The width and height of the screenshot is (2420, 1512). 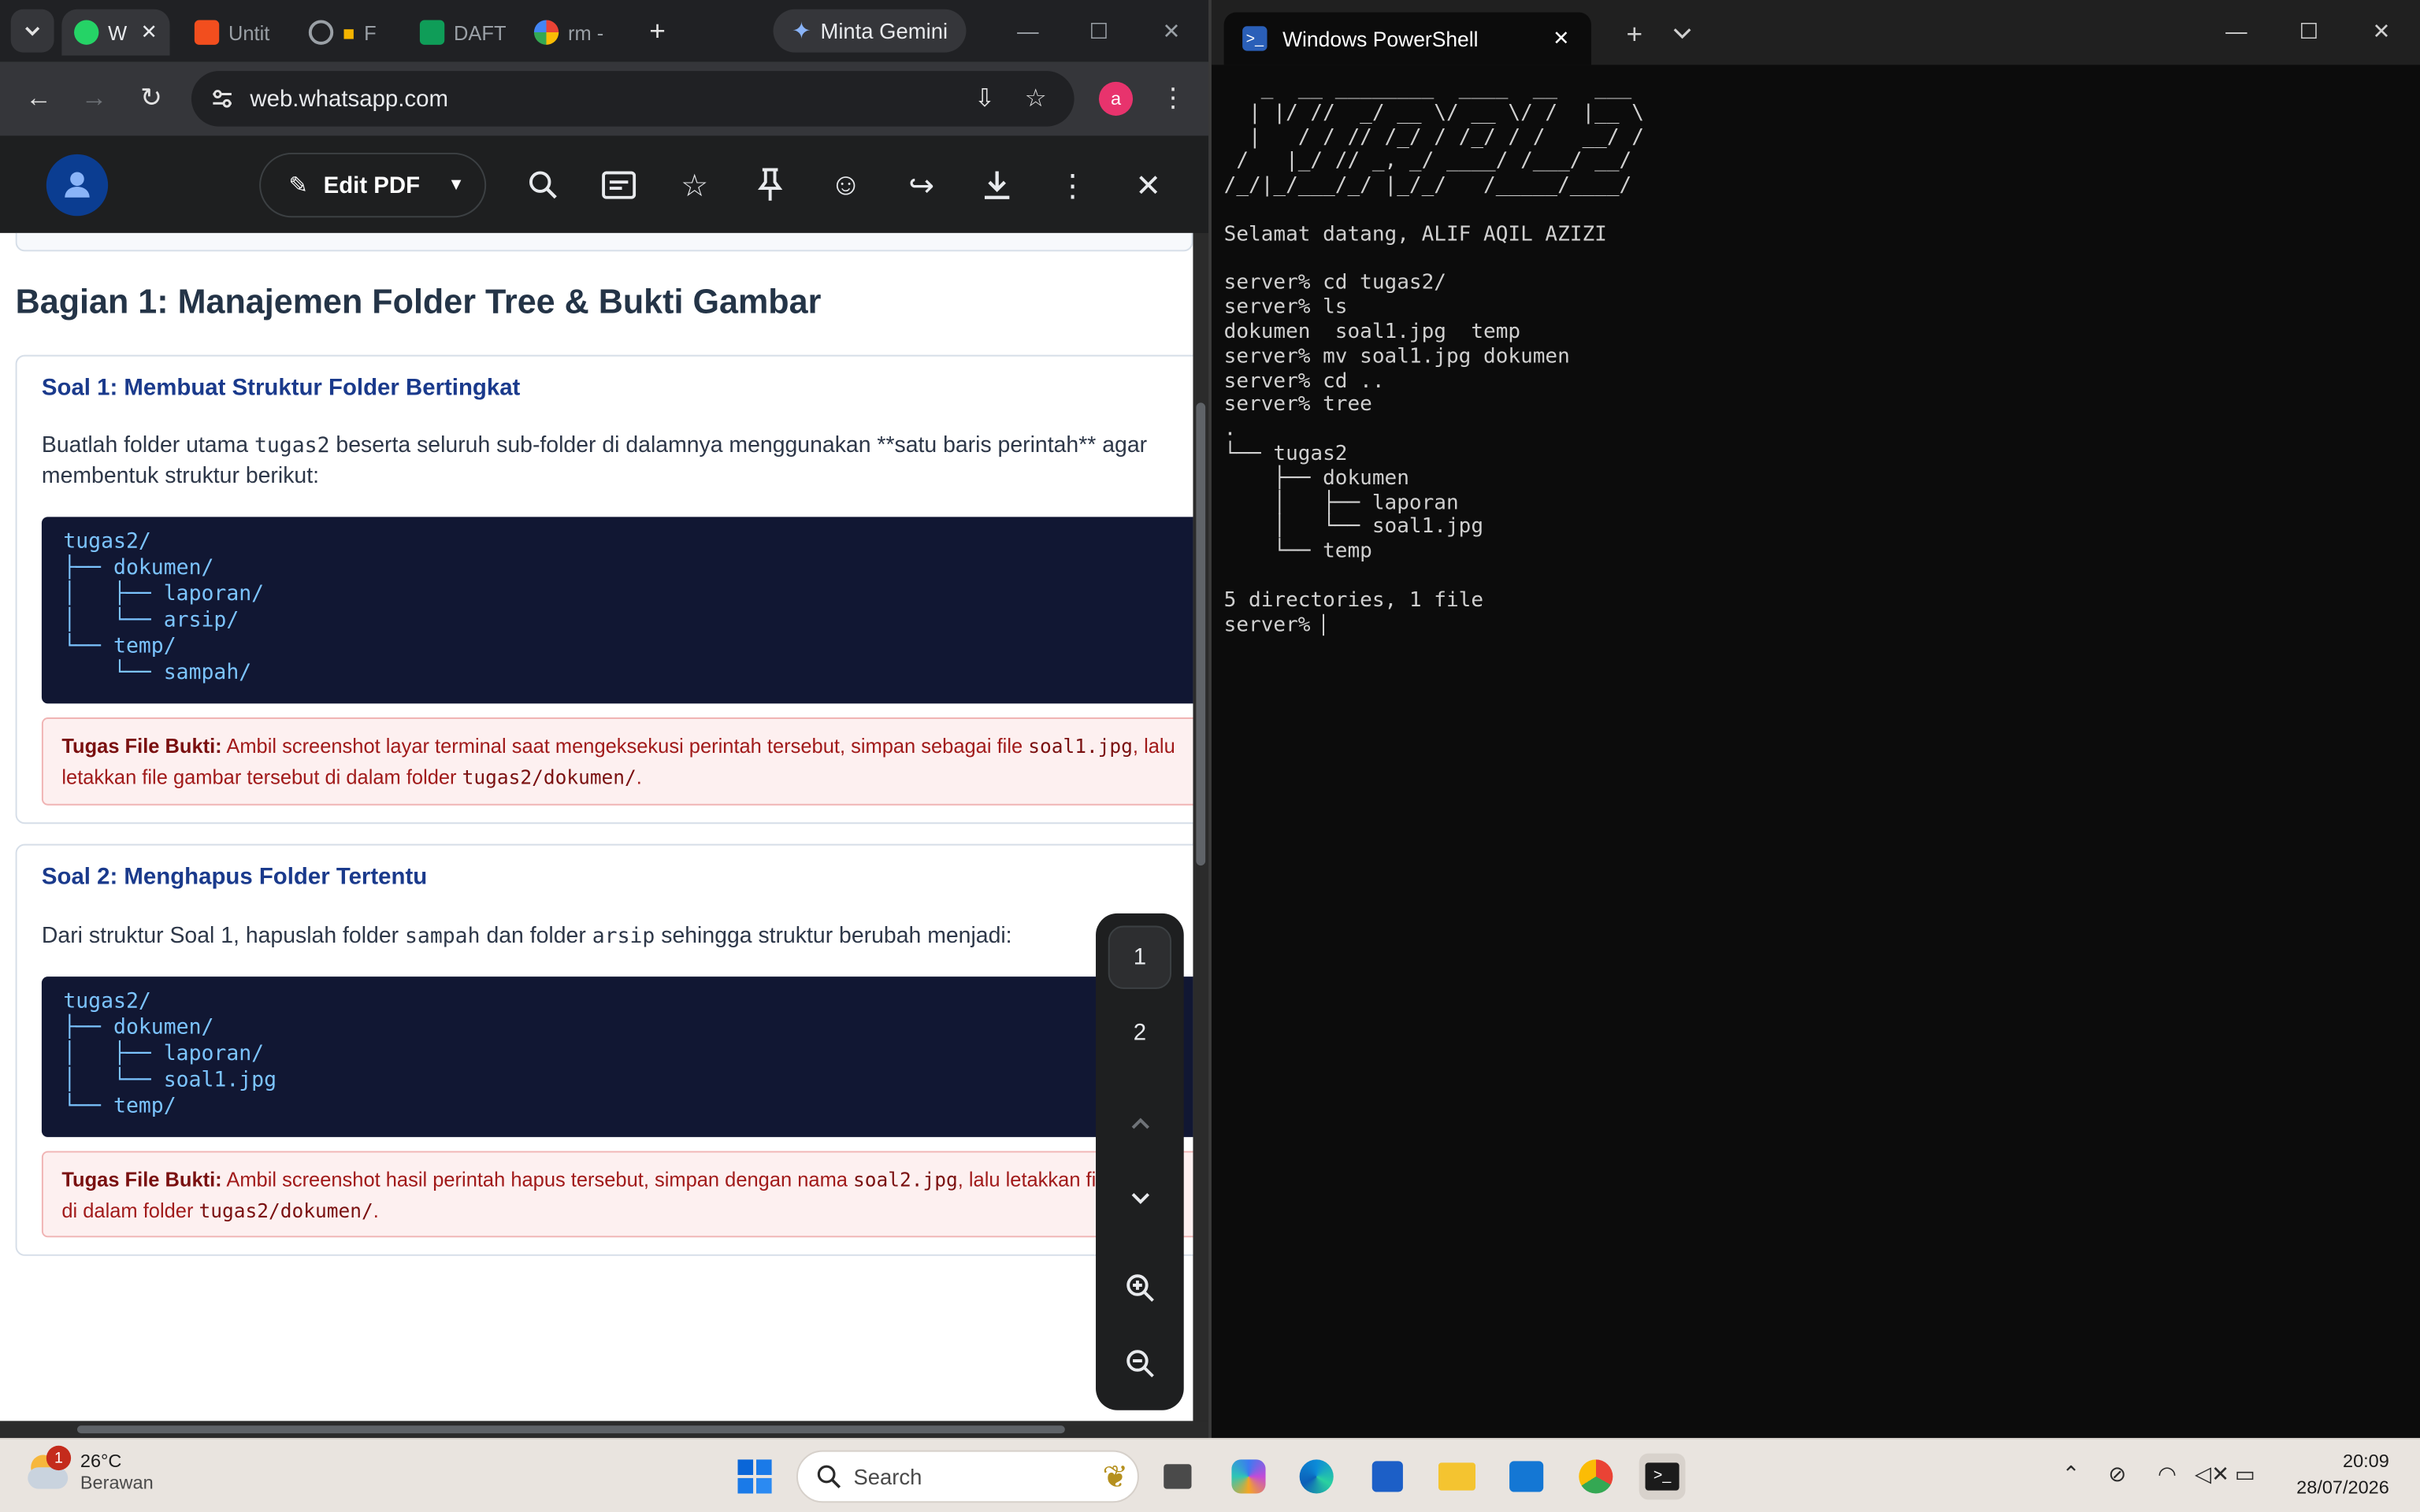 What do you see at coordinates (2167, 1474) in the screenshot?
I see `wifi-icon: ◠` at bounding box center [2167, 1474].